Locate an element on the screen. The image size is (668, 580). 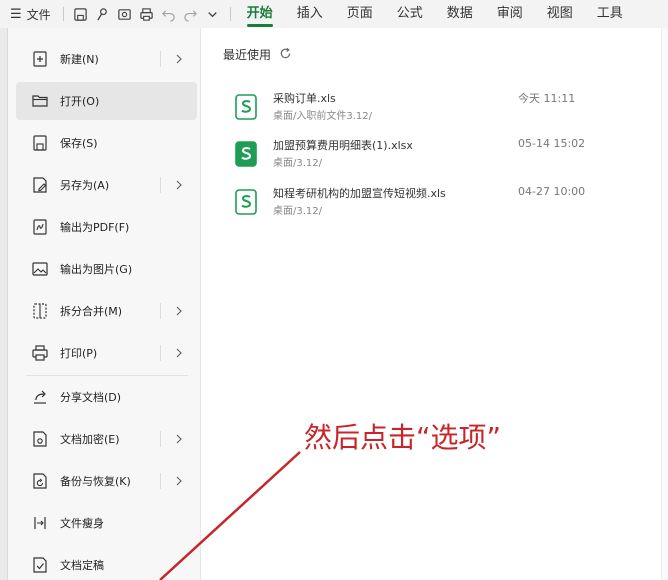
menu-item-label: 另存为(A) is located at coordinates (85, 185).